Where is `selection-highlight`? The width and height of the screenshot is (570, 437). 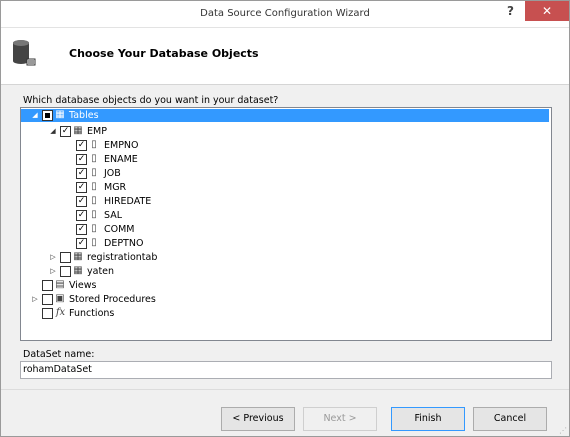
selection-highlight is located at coordinates (285, 115).